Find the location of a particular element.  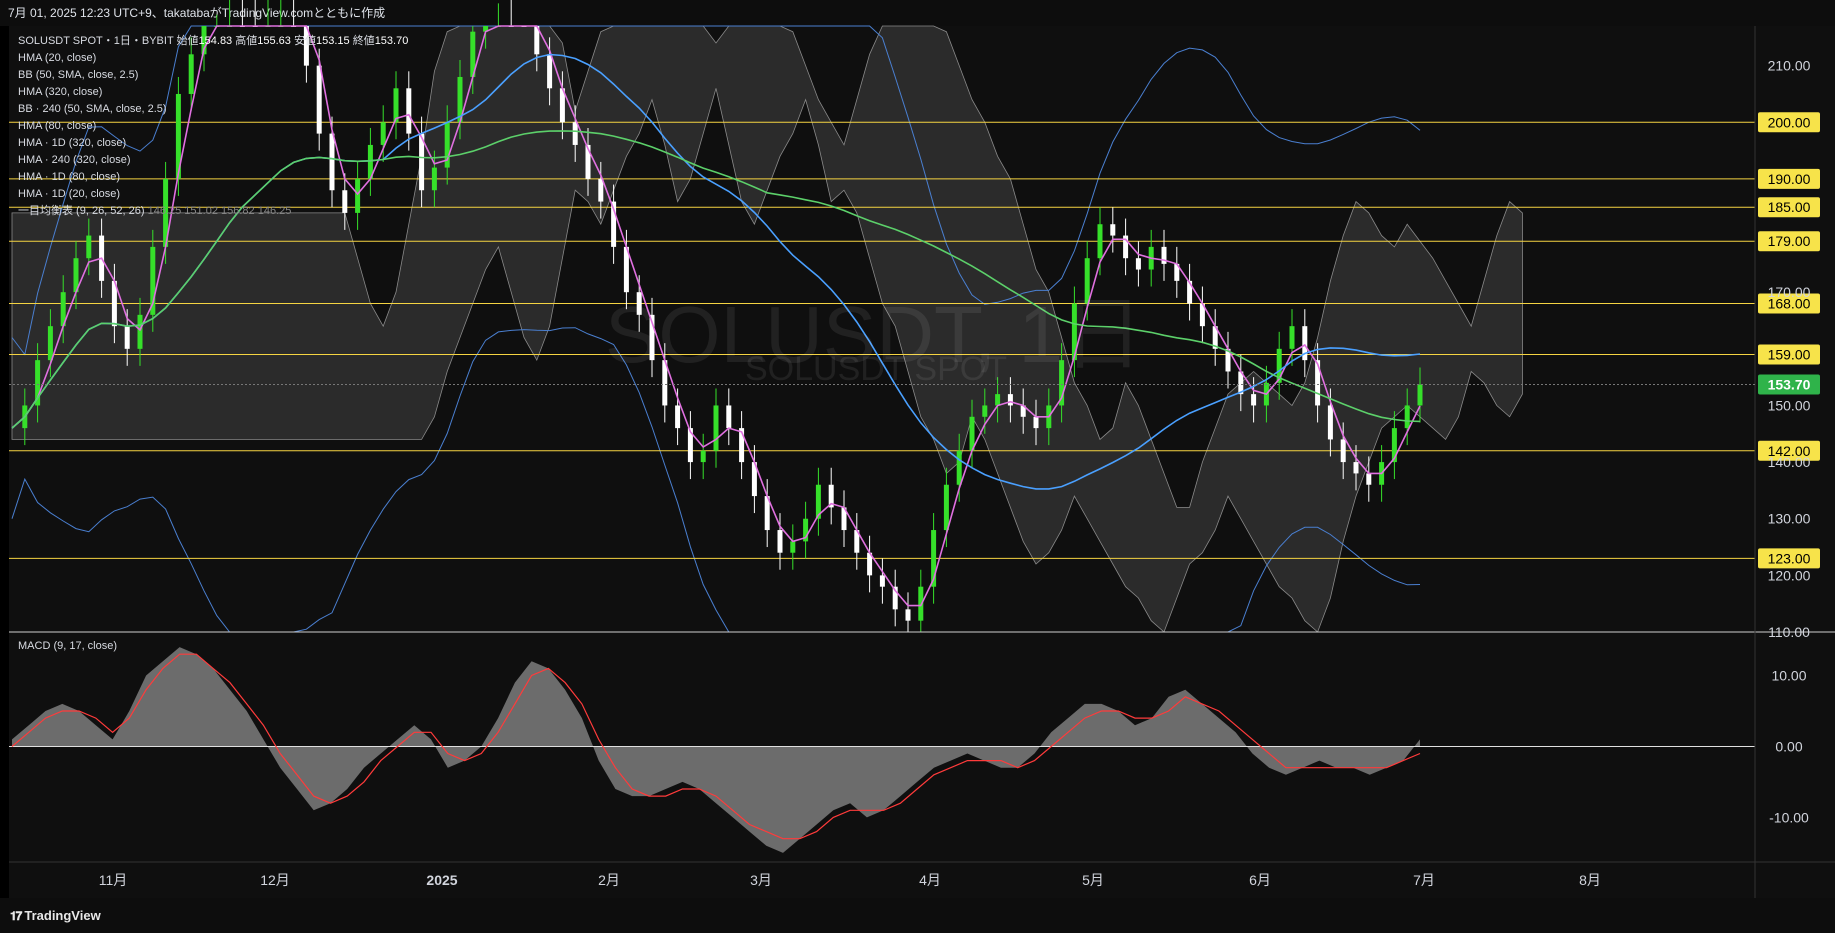

high-value: 155.63 is located at coordinates (274, 41).